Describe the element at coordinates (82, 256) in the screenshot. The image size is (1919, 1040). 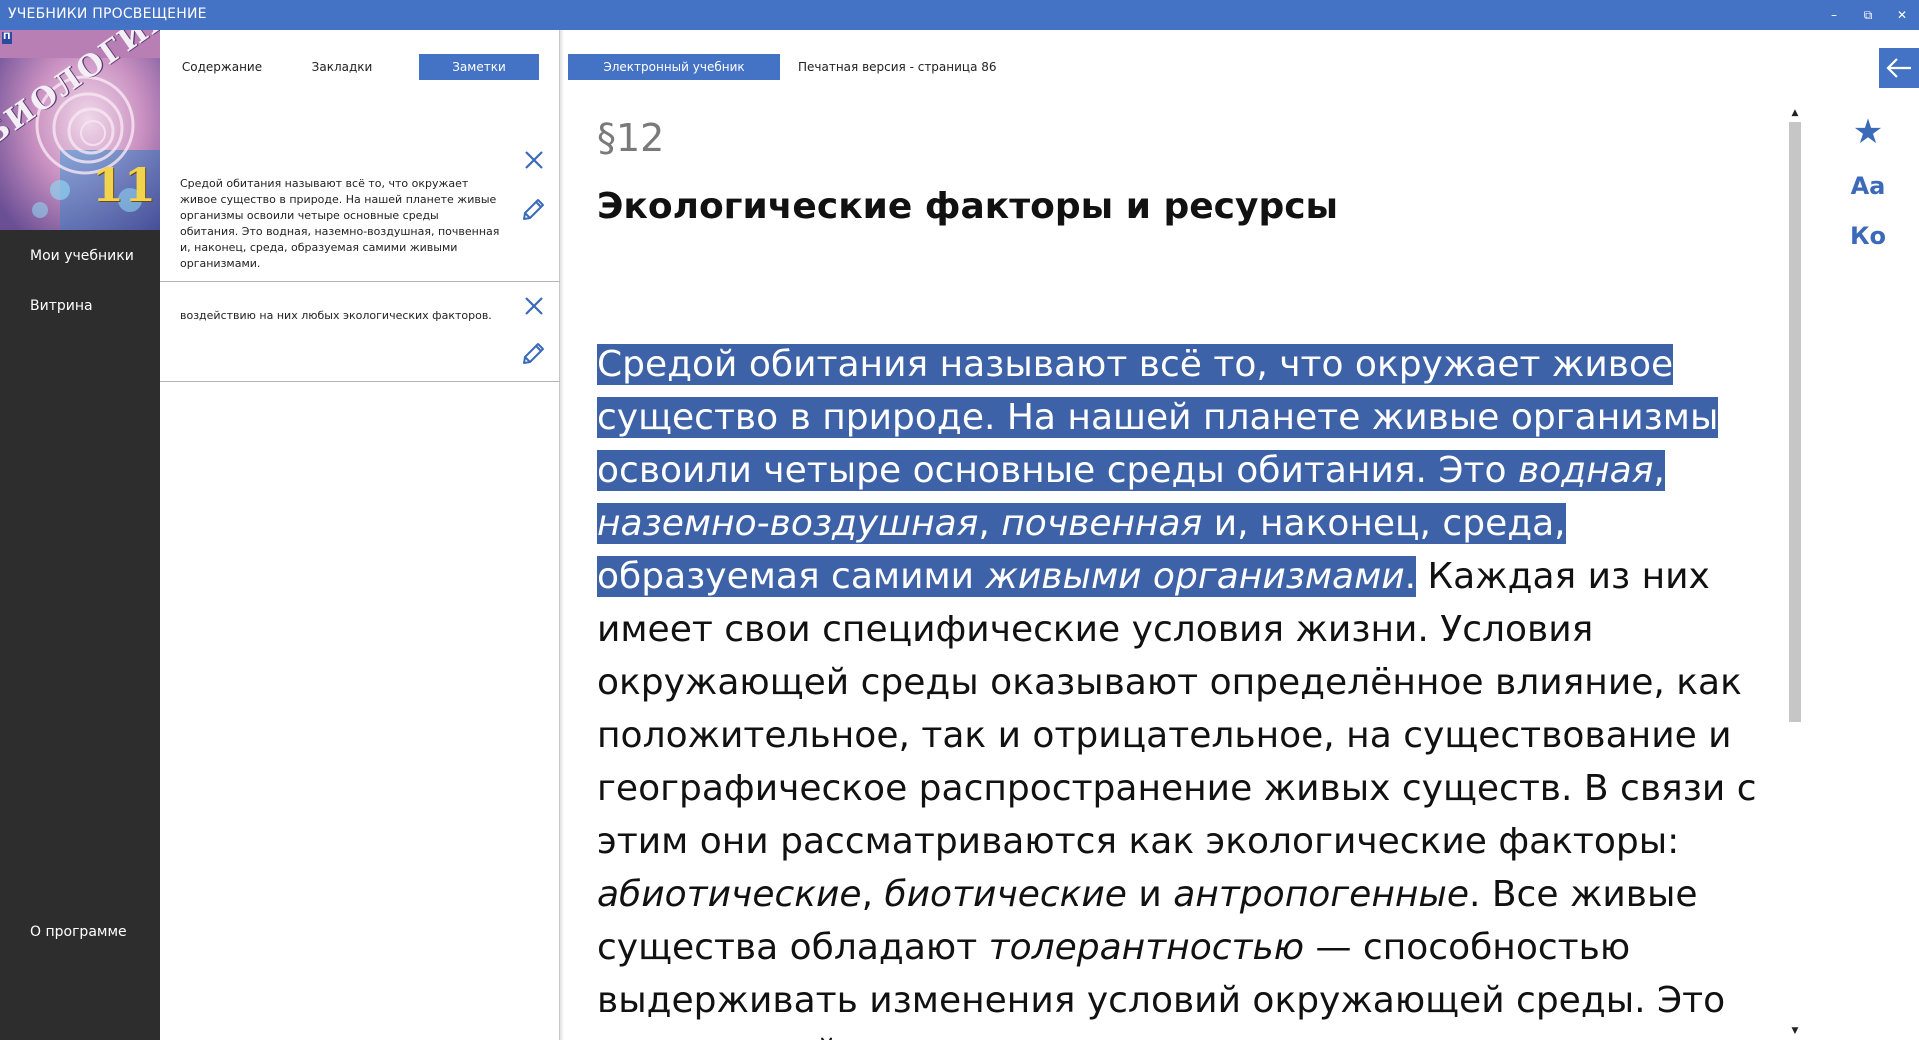
I see `sidebar-item-my-textbooks: Мои учебники` at that location.